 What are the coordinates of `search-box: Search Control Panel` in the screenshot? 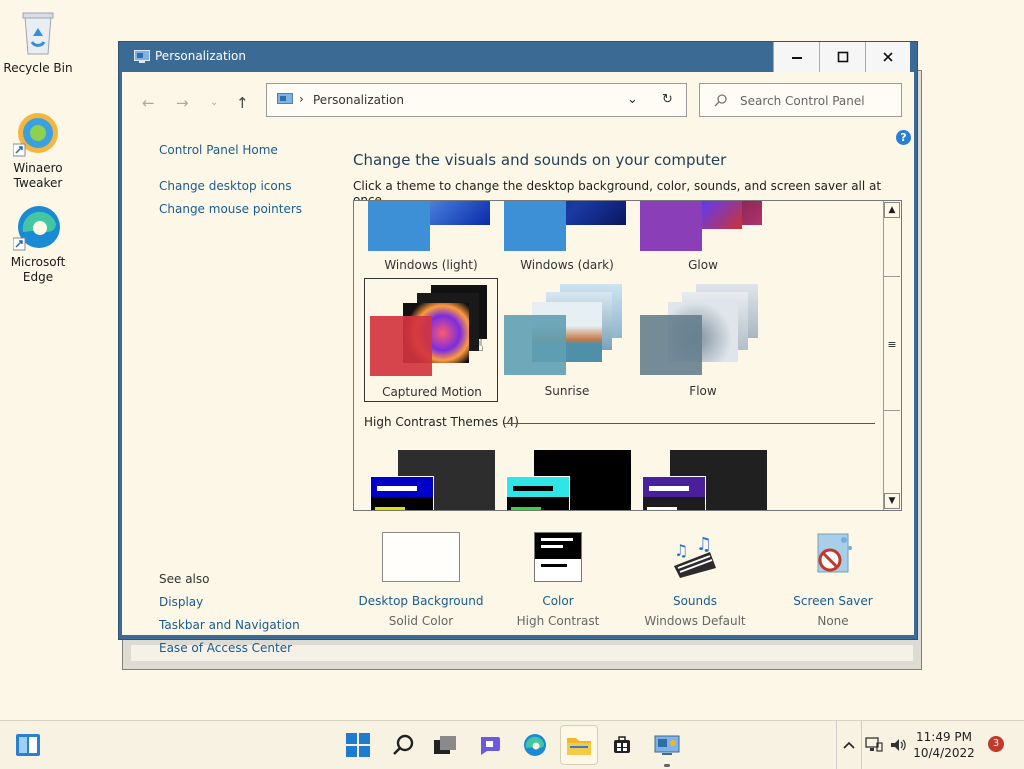 It's located at (800, 100).